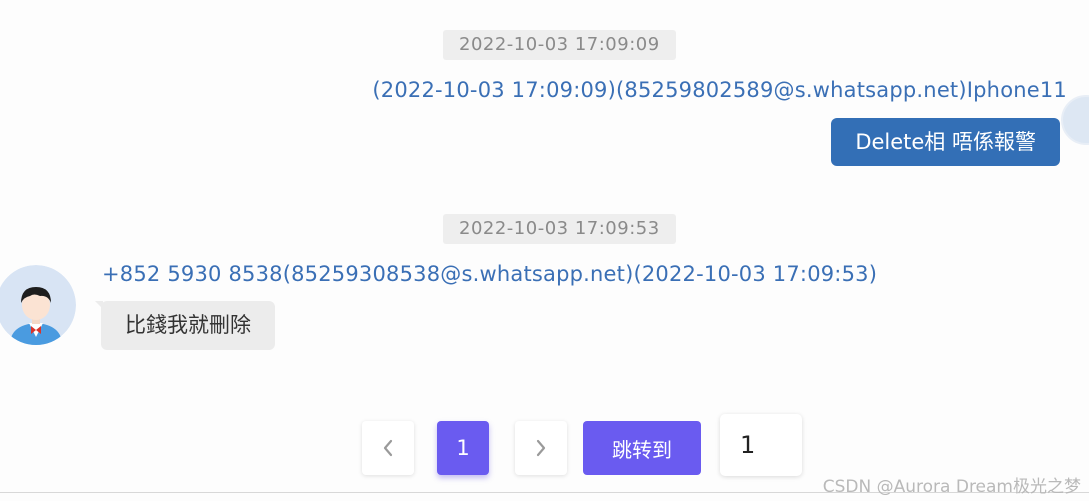 The height and width of the screenshot is (501, 1089). I want to click on message-bubble-incoming: 比錢我就刪除, so click(185, 325).